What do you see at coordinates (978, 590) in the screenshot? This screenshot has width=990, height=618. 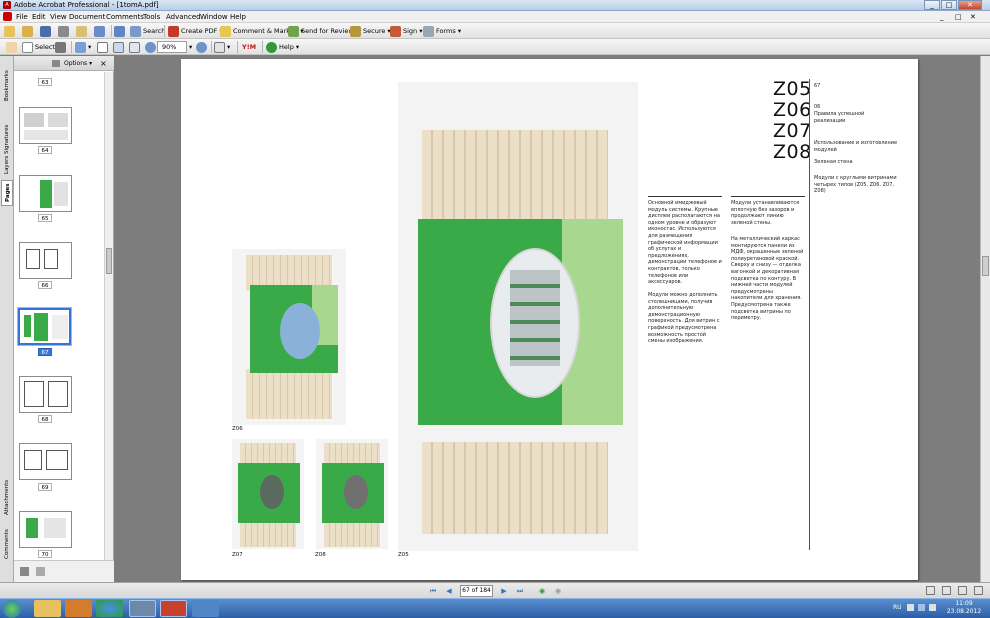 I see `continuous-facing-icon` at bounding box center [978, 590].